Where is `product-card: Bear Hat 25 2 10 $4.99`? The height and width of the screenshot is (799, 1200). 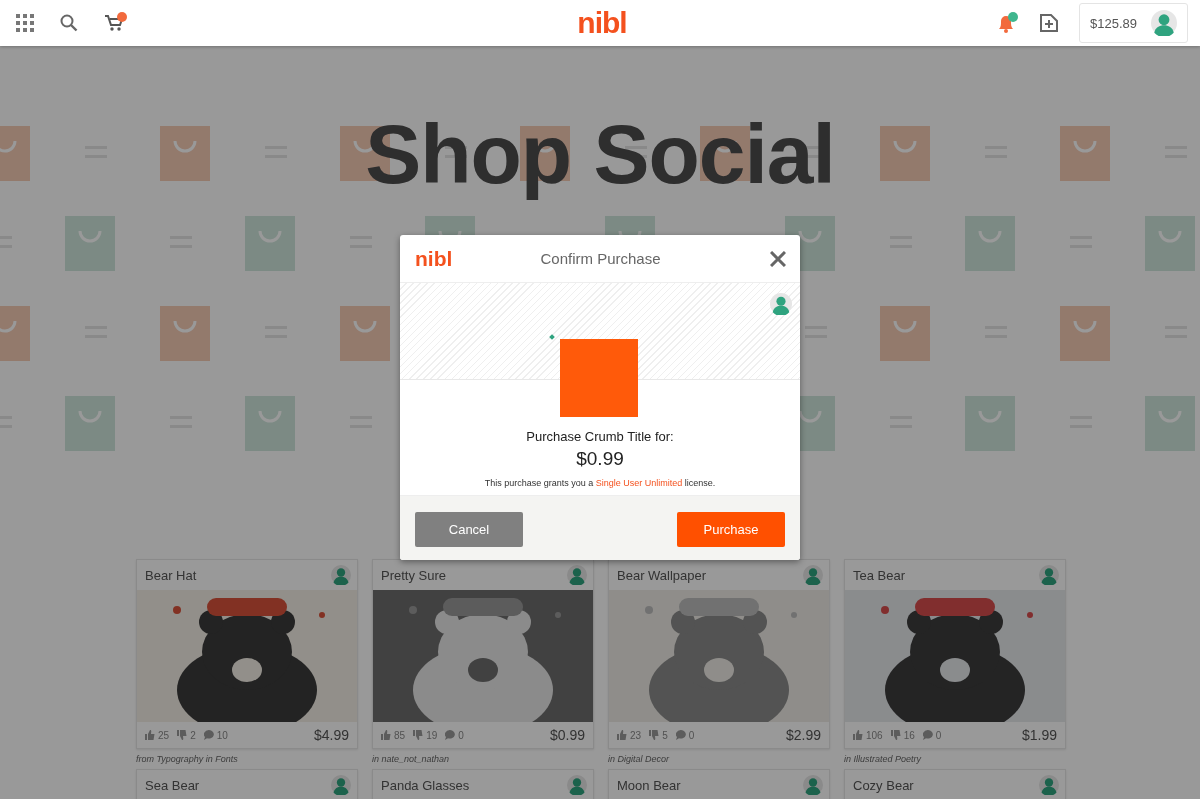
product-card: Bear Hat 25 2 10 $4.99 is located at coordinates (247, 654).